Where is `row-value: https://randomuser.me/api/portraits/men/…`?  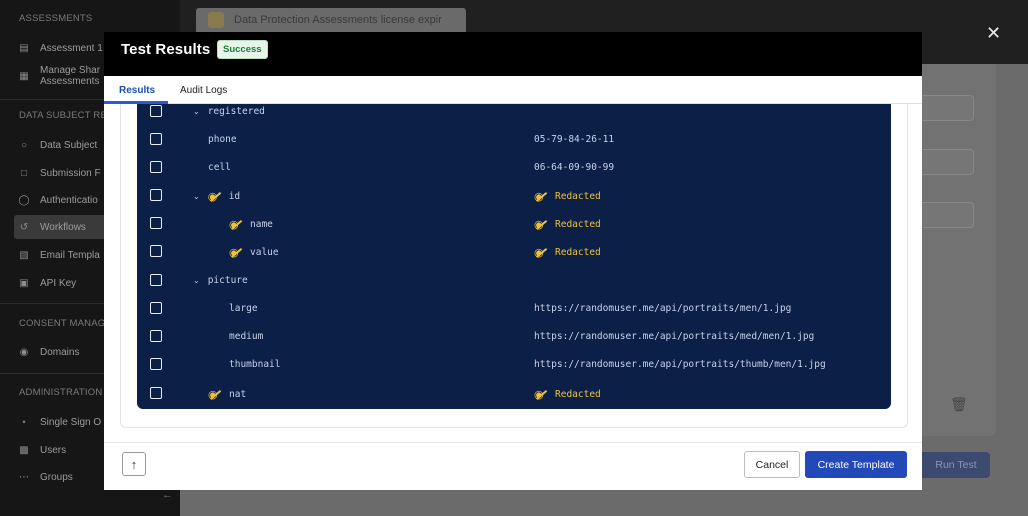 row-value: https://randomuser.me/api/portraits/men/… is located at coordinates (662, 308).